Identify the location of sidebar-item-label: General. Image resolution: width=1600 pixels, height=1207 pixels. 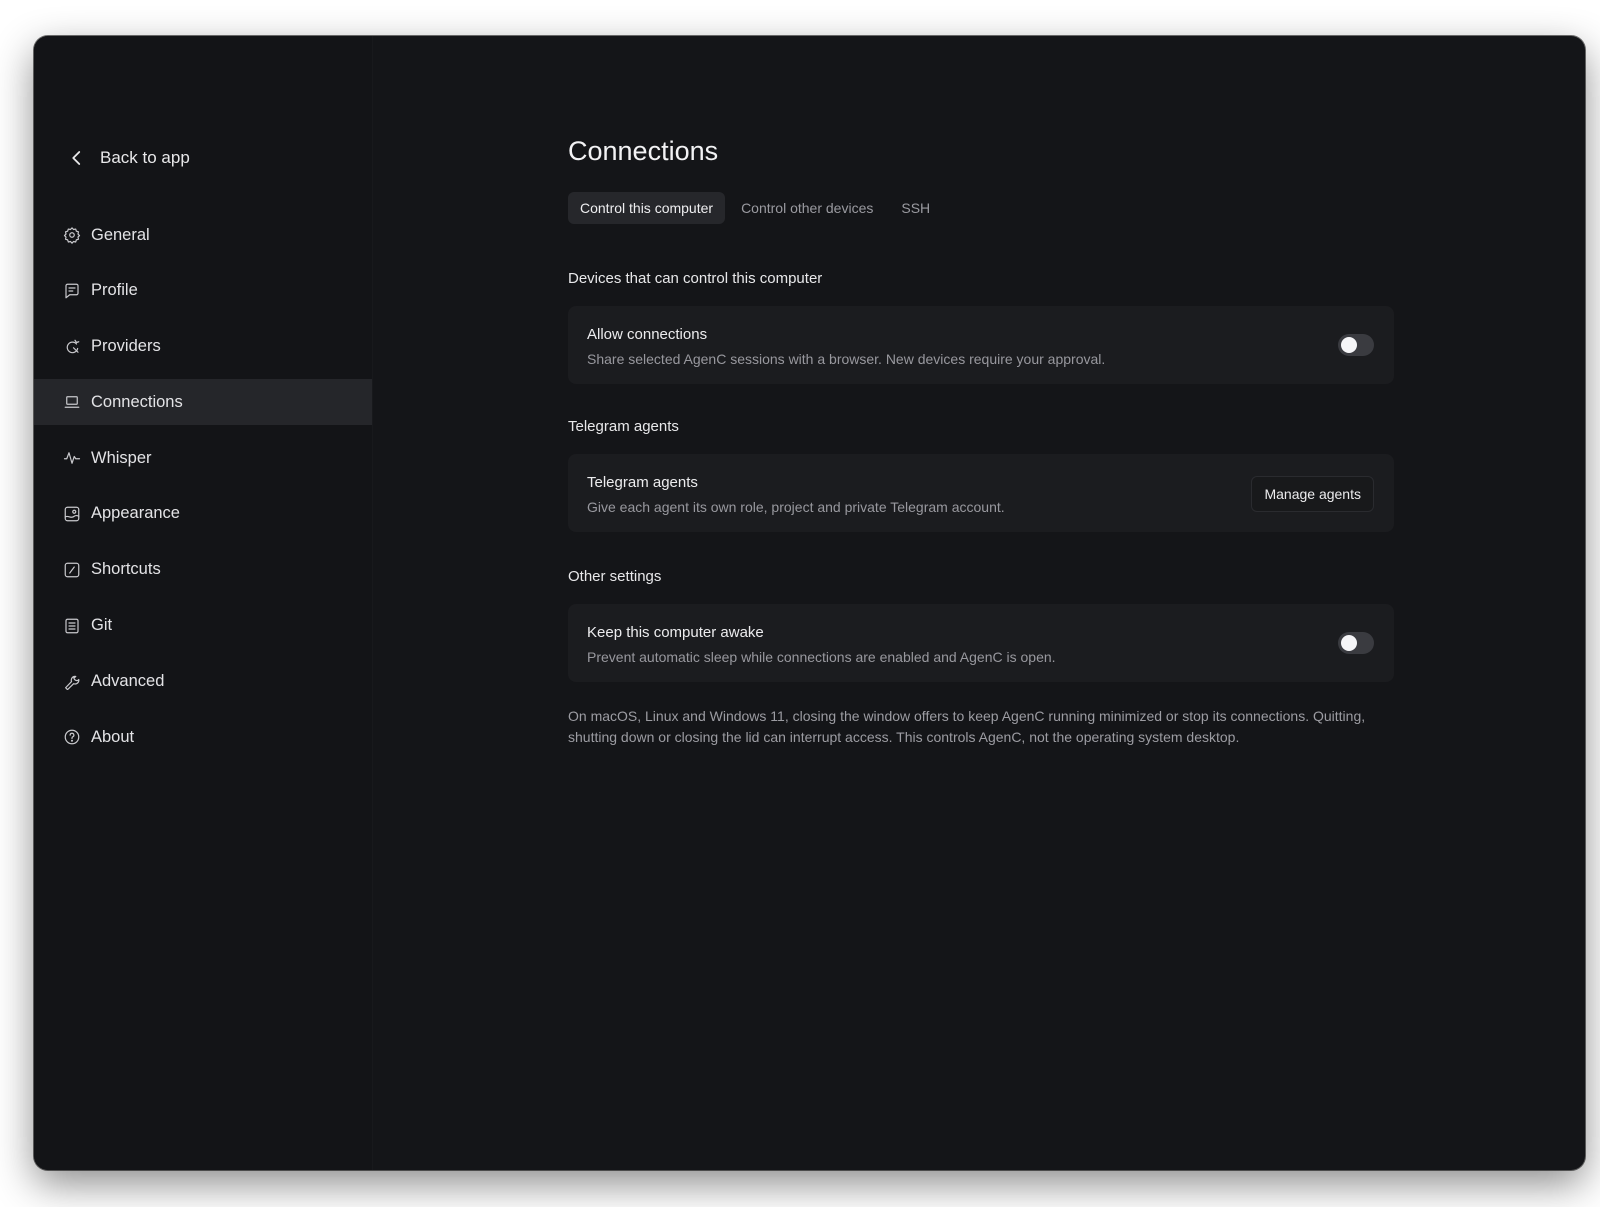
(120, 234).